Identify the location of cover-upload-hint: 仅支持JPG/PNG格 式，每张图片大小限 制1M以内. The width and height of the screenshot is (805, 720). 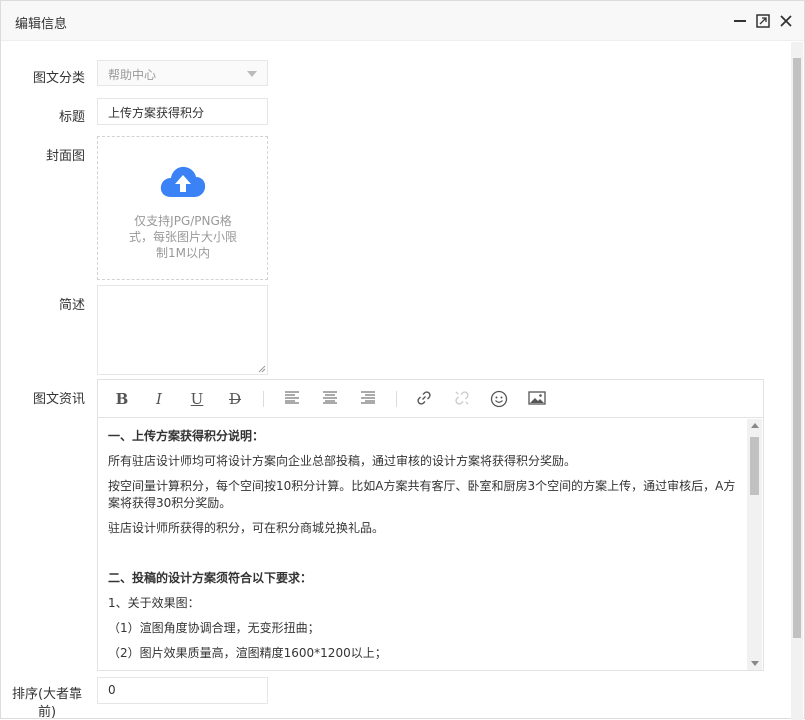
(183, 237).